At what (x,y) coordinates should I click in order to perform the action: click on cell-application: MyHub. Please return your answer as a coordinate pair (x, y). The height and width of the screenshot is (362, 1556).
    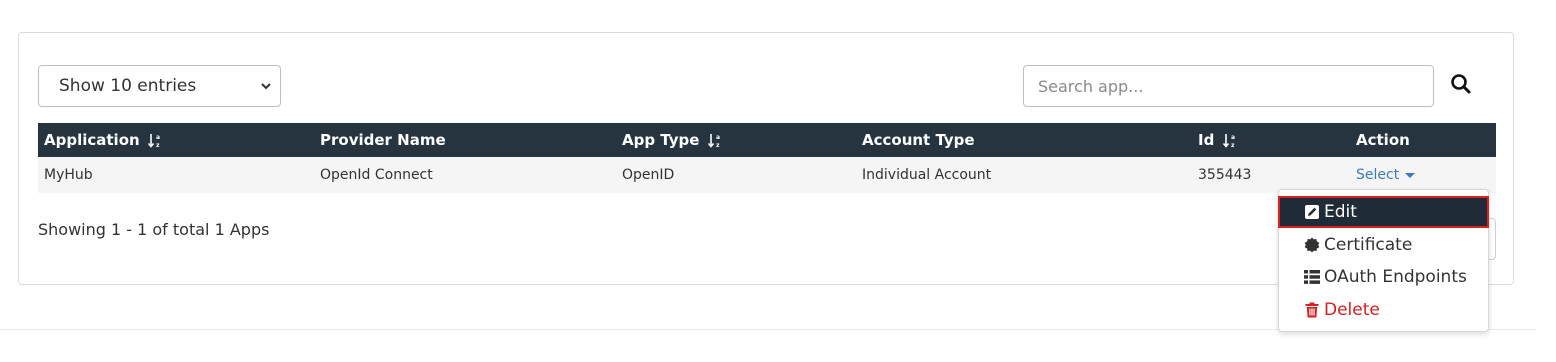
    Looking at the image, I should click on (176, 175).